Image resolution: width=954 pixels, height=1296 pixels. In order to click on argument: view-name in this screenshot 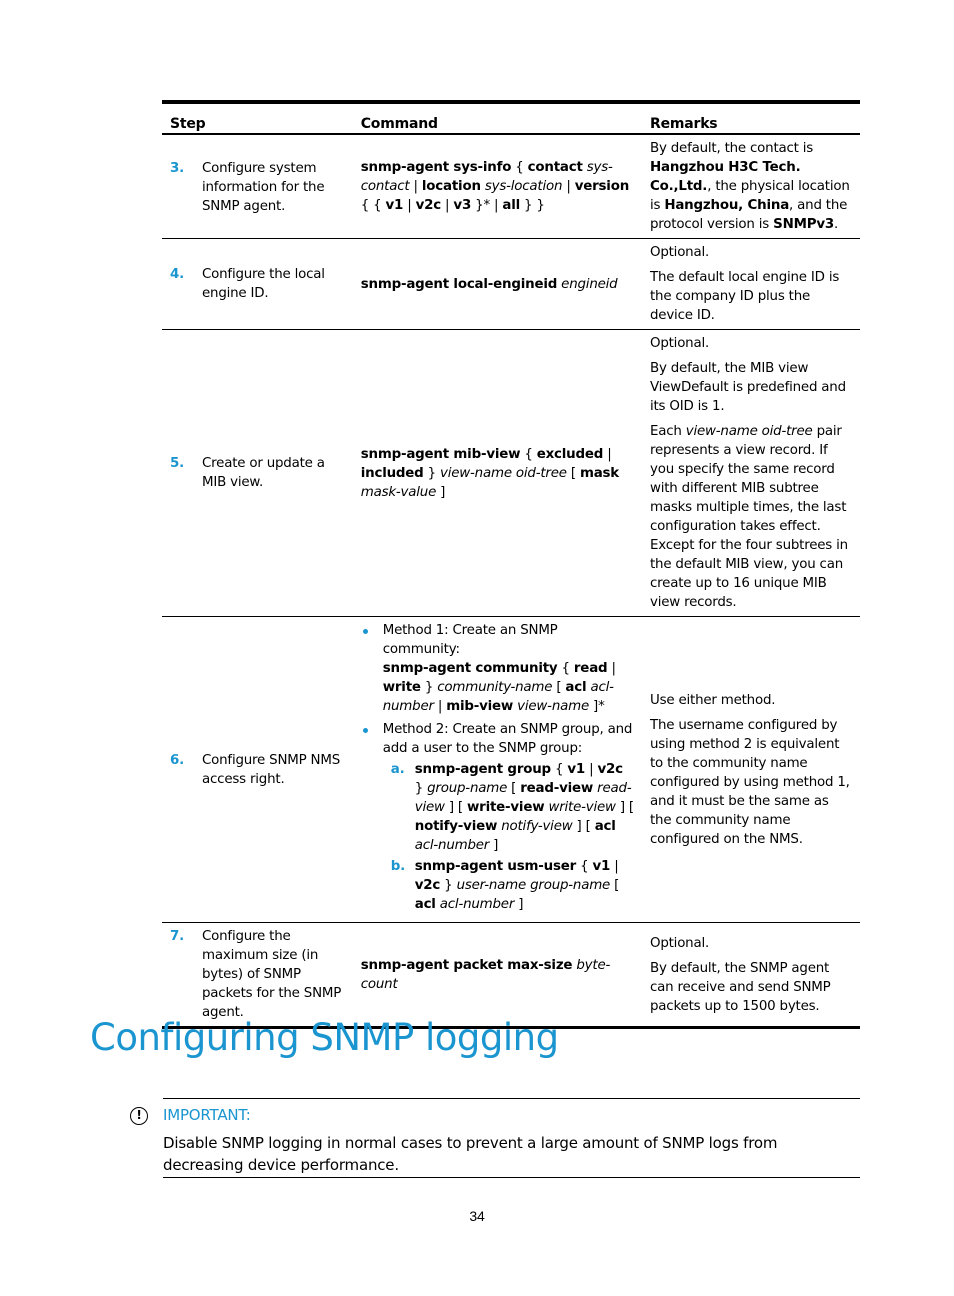, I will do `click(551, 706)`.